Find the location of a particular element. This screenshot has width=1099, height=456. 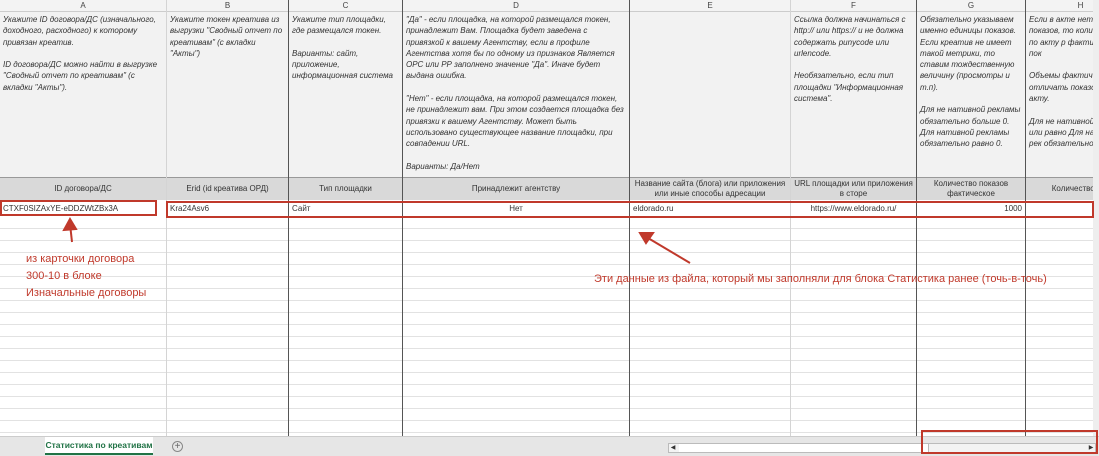

scroll-left-icon: ◀ is located at coordinates (673, 448).